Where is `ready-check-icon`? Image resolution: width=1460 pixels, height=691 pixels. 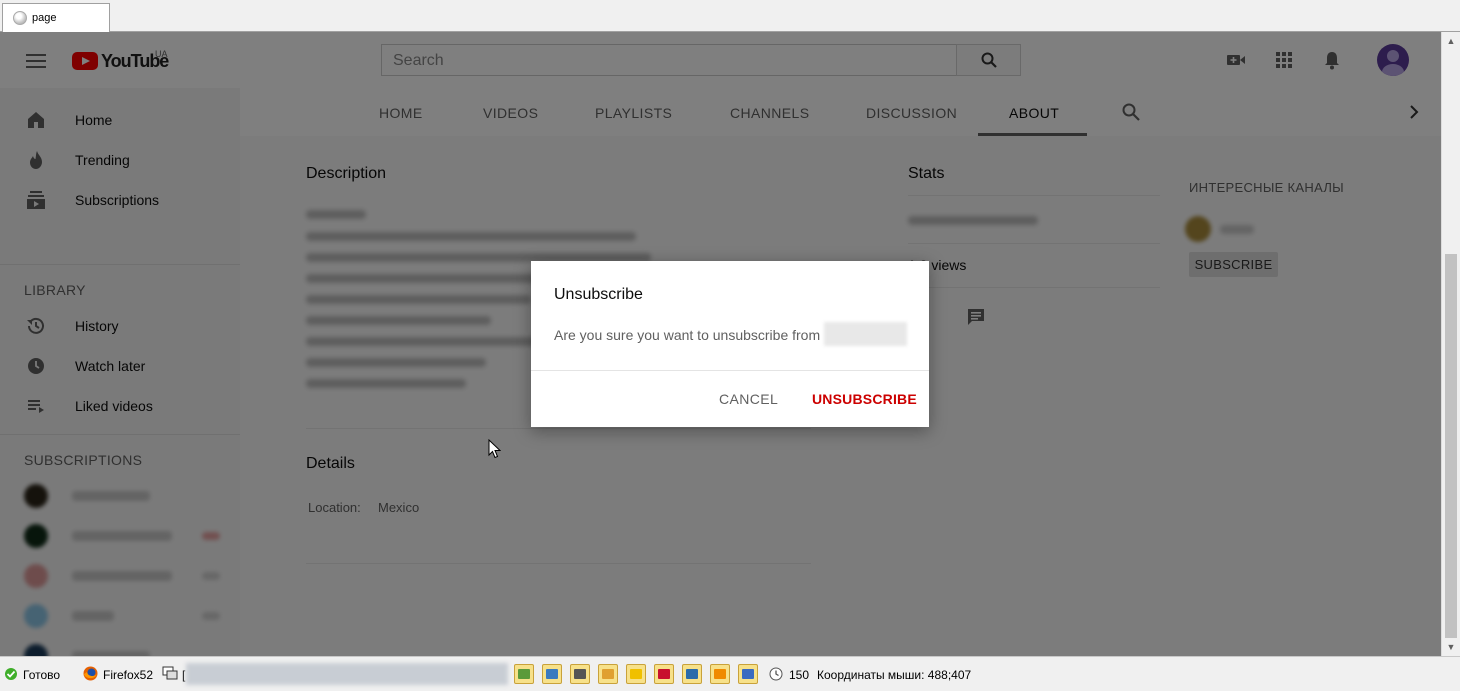 ready-check-icon is located at coordinates (11, 674).